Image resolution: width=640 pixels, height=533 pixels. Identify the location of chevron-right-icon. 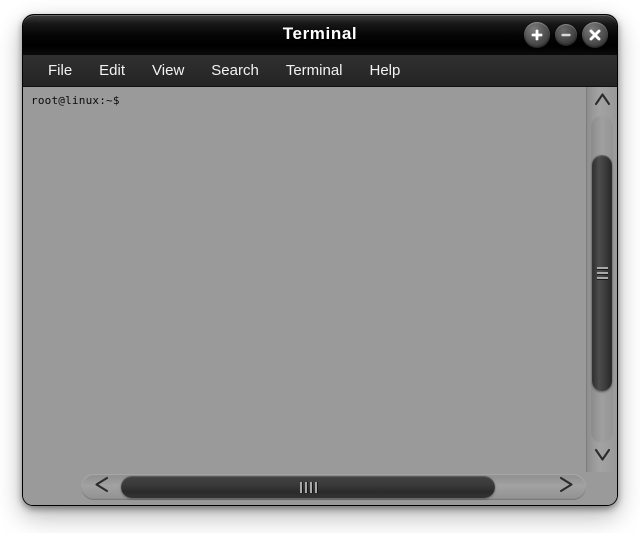
(565, 487).